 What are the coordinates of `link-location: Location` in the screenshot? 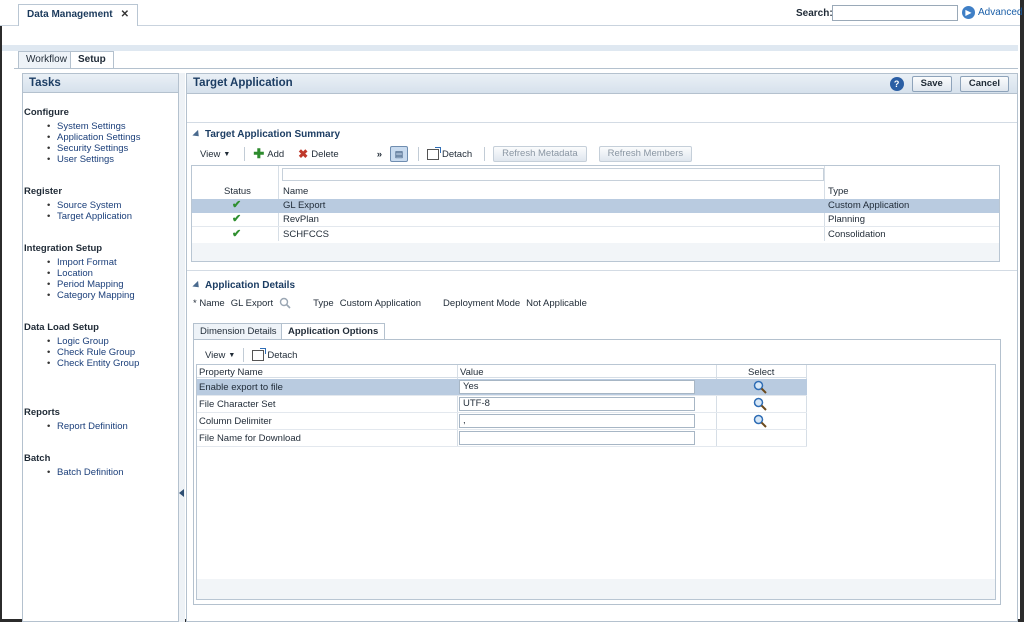 It's located at (70, 273).